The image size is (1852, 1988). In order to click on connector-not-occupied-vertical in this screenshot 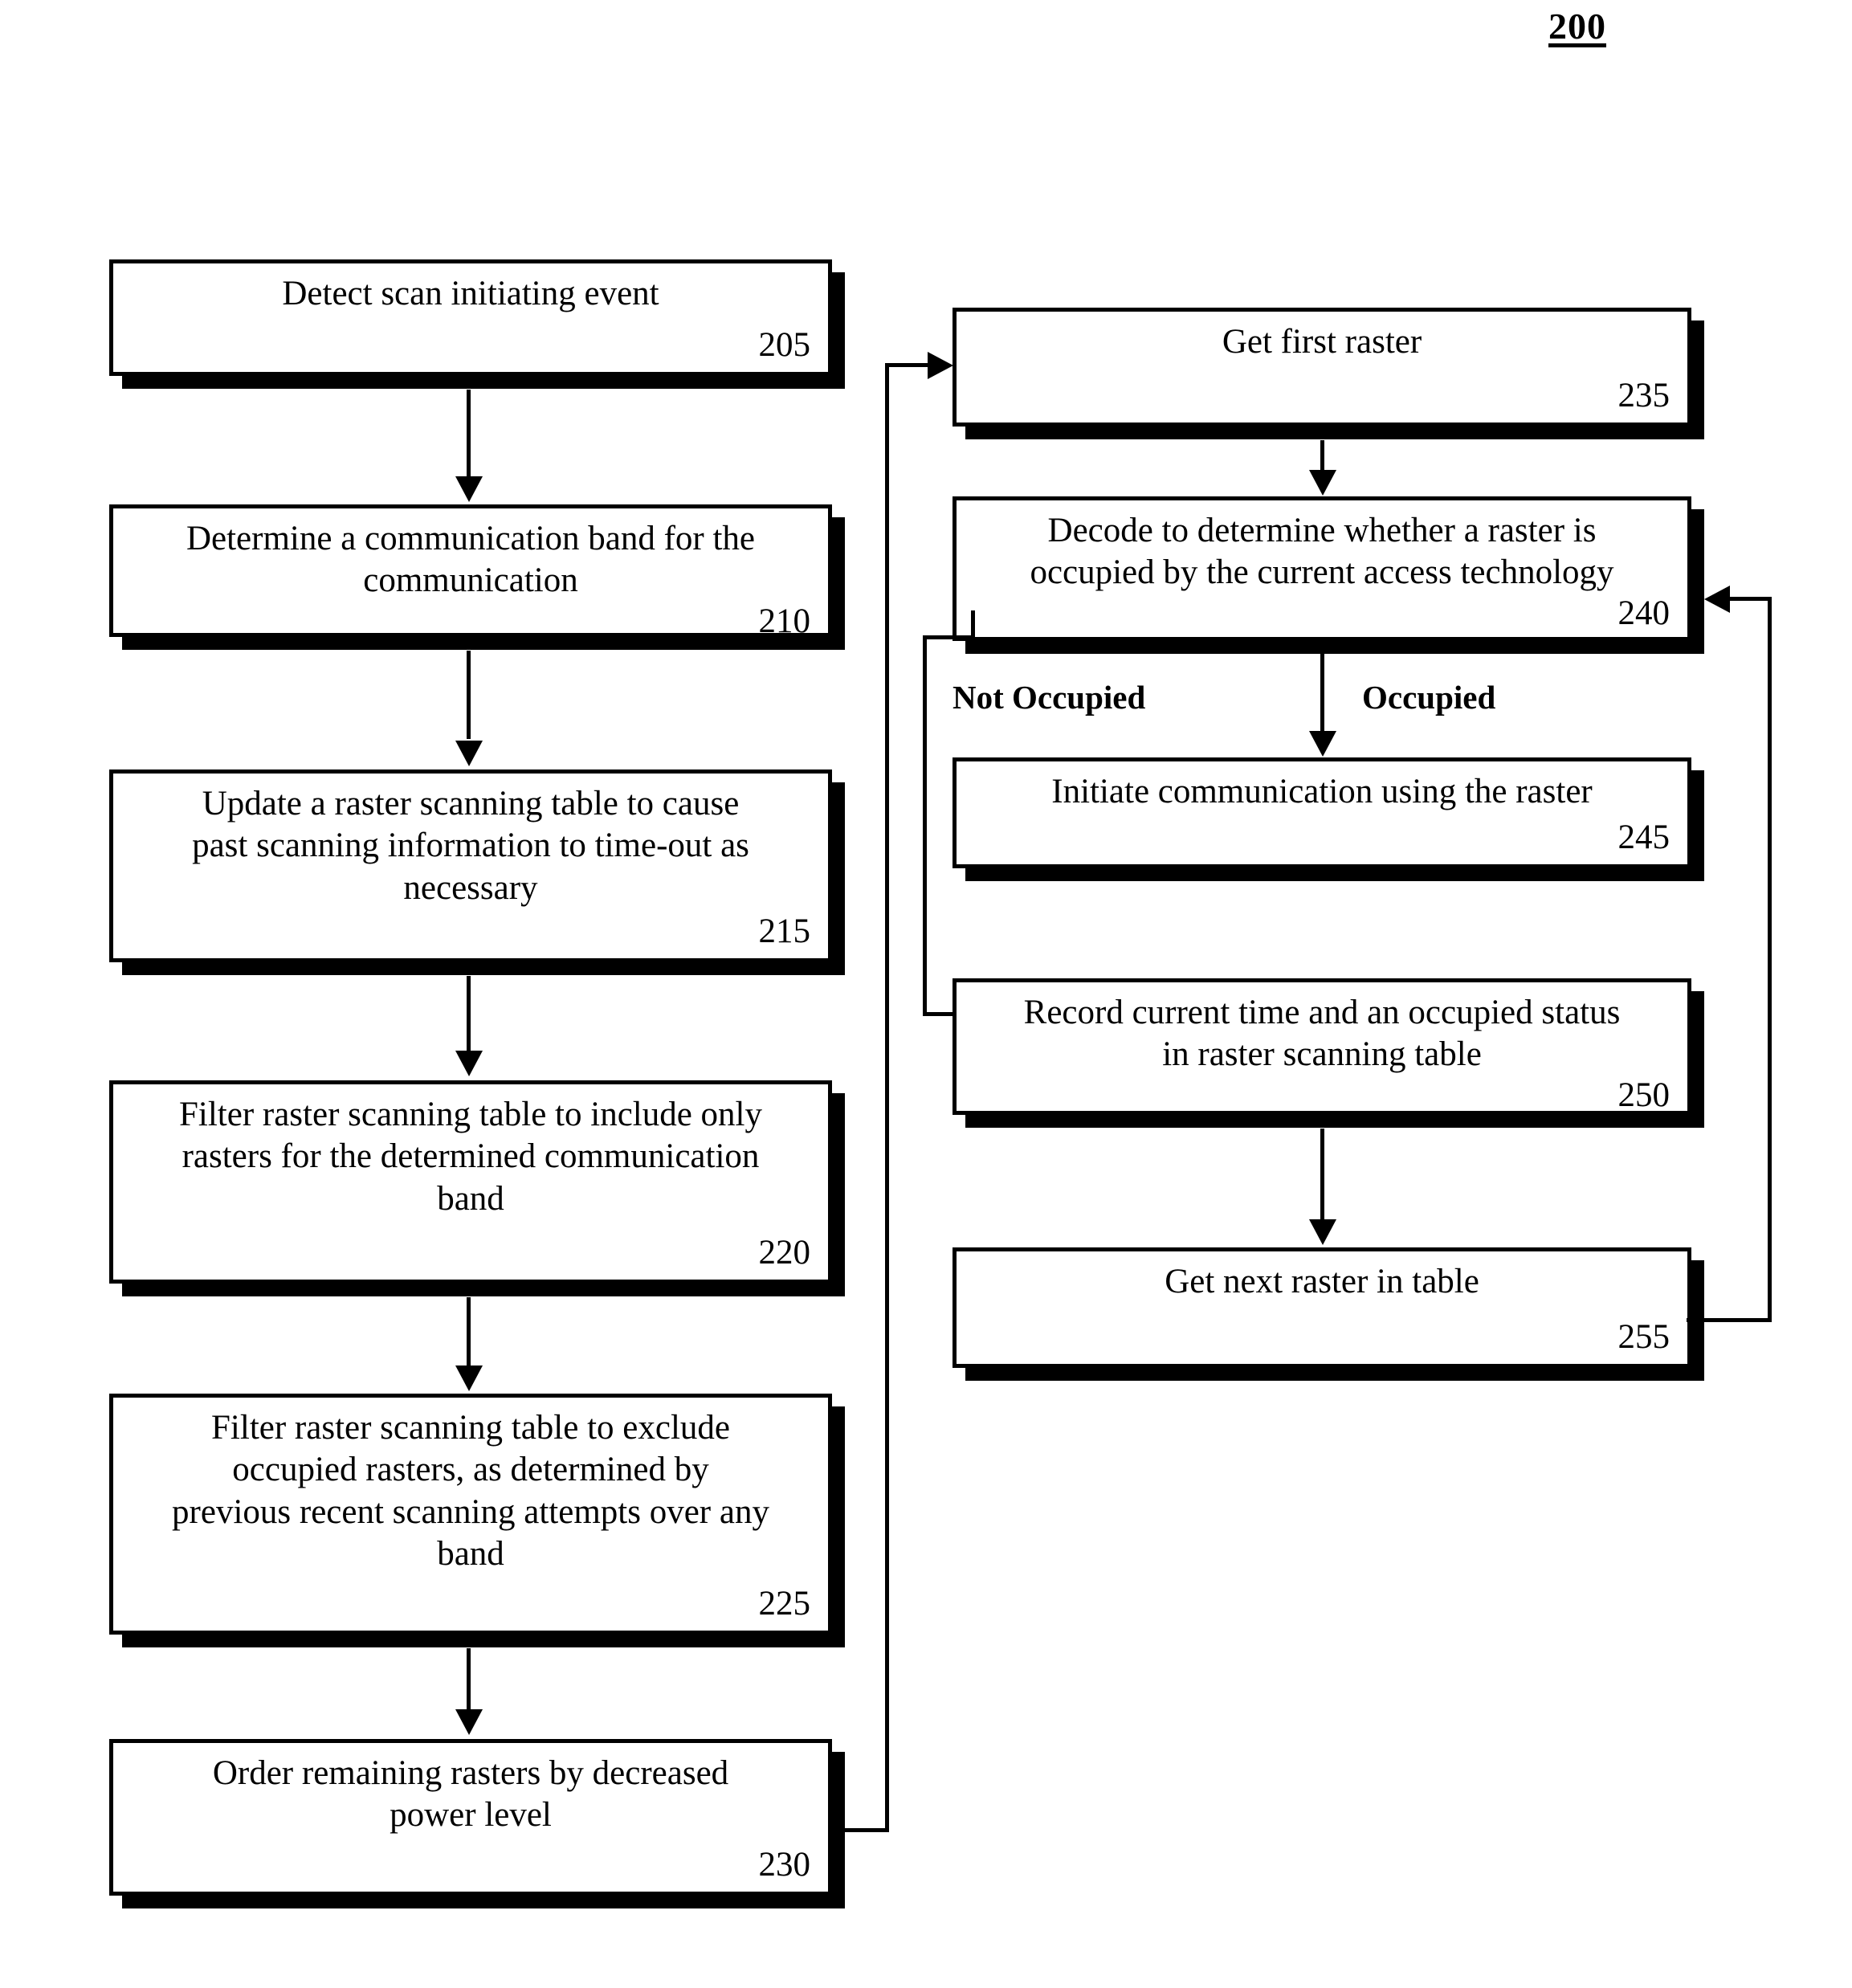, I will do `click(925, 825)`.